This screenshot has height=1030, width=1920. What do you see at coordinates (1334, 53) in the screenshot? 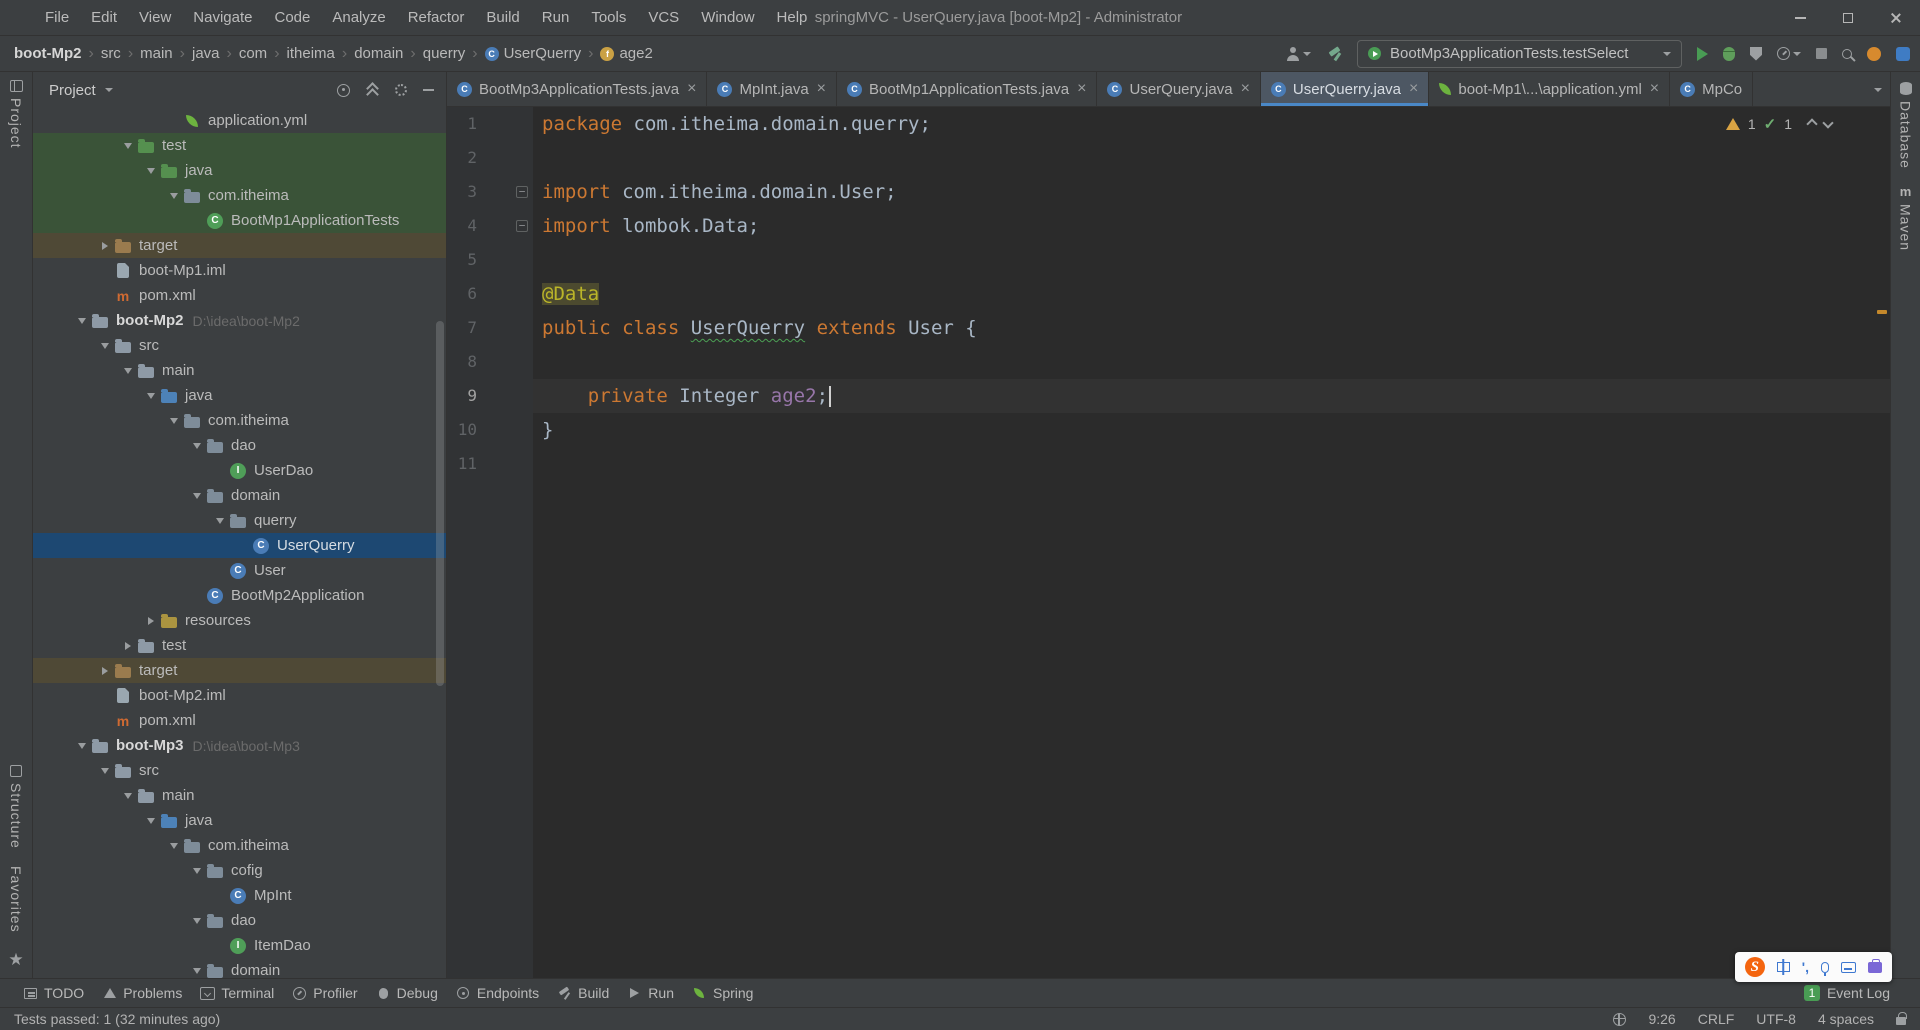
I see `build-project-button` at bounding box center [1334, 53].